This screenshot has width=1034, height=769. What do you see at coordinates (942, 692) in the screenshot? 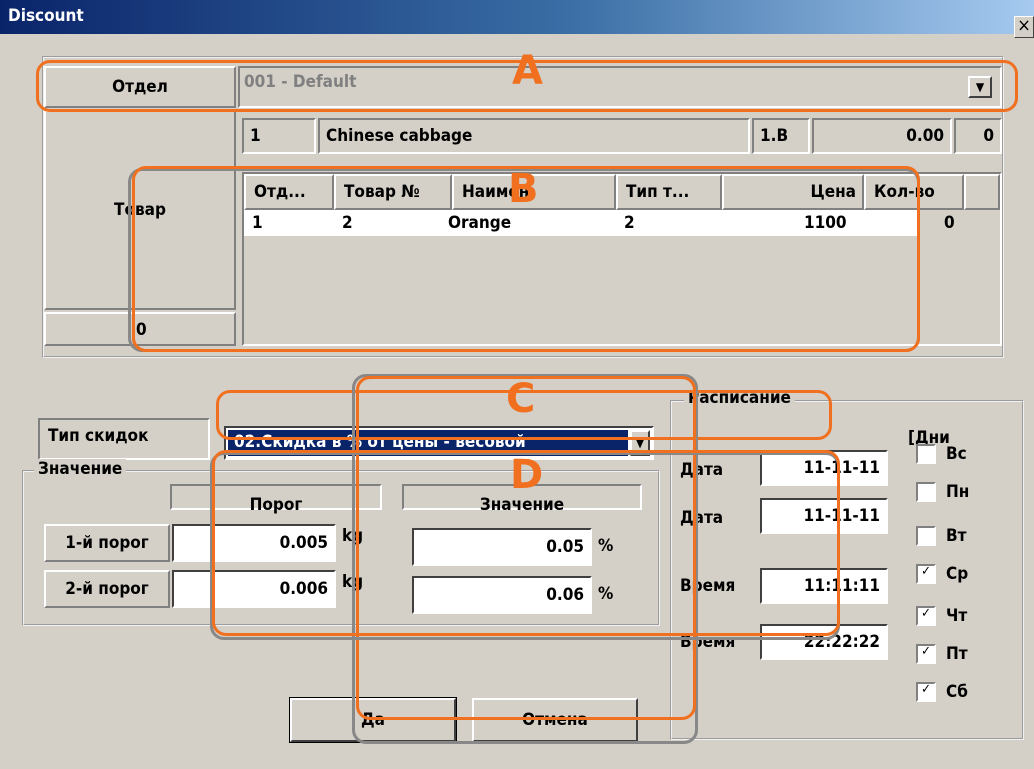
I see `day-checkbox-sat: ✓ Сб` at bounding box center [942, 692].